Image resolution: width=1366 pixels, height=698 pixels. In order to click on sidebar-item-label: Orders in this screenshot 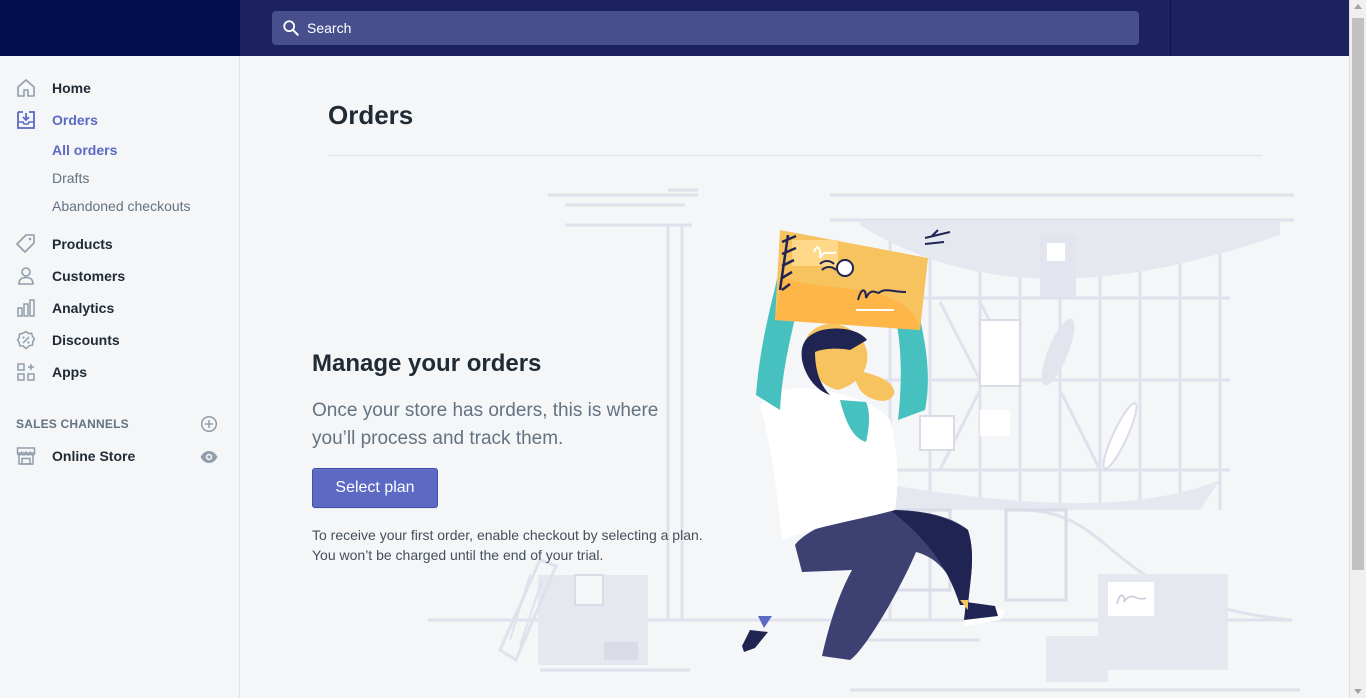, I will do `click(75, 120)`.